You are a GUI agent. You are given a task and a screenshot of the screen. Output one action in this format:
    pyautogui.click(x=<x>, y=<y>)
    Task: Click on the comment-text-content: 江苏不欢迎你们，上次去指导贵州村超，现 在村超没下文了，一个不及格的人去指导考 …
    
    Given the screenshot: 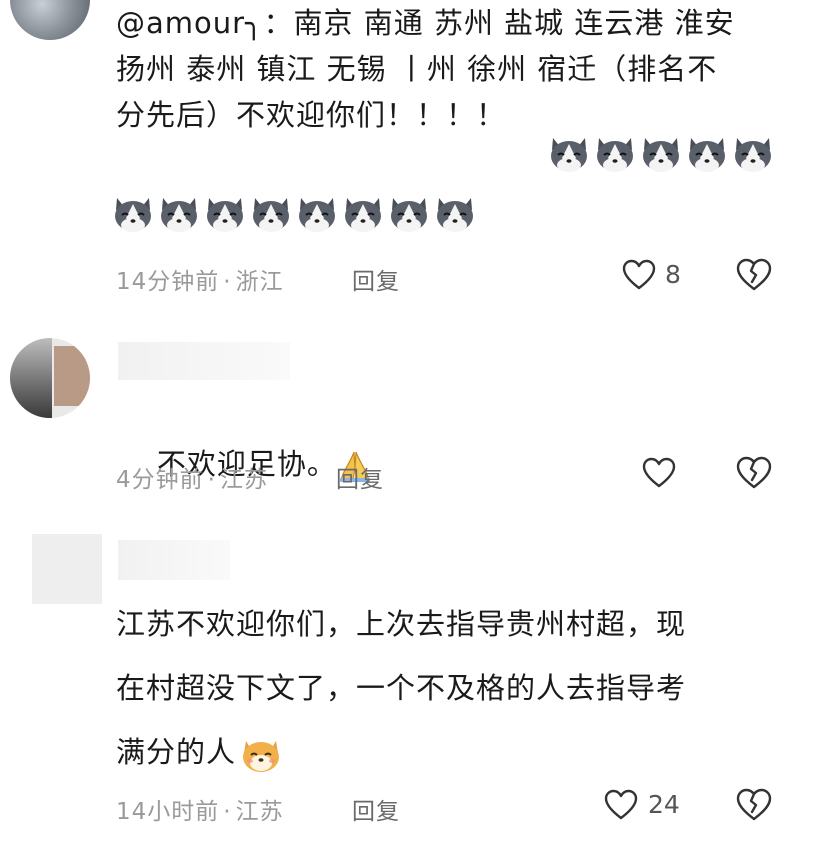 What is the action you would take?
    pyautogui.click(x=401, y=688)
    